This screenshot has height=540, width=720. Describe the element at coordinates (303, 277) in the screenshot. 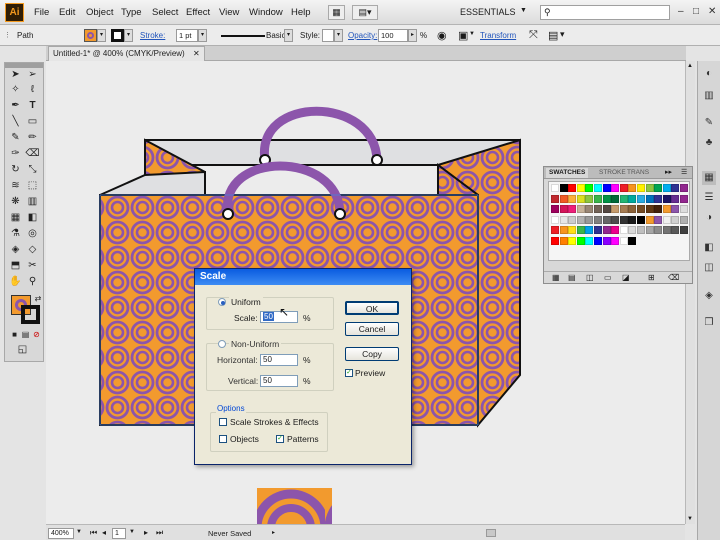

I see `dialog-title: Scale` at that location.